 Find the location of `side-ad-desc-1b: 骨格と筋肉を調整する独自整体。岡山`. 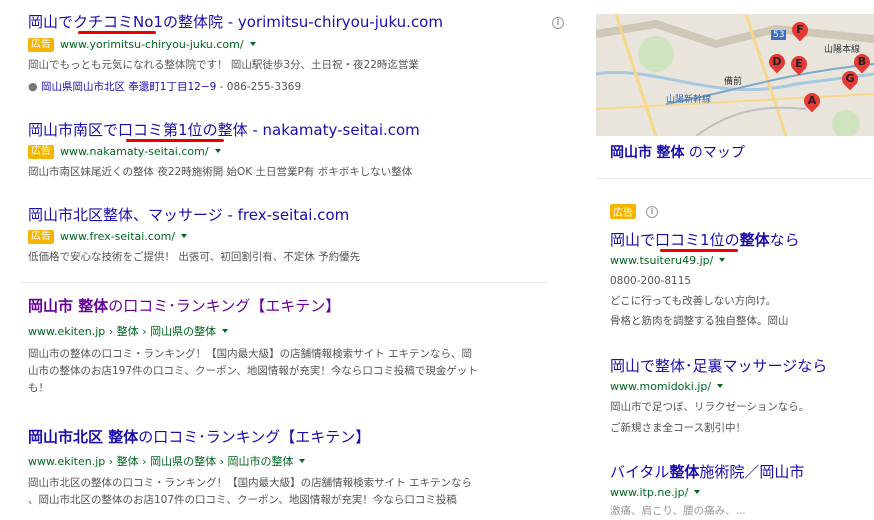

side-ad-desc-1b: 骨格と筋肉を調整する独自整体。岡山 is located at coordinates (699, 321).